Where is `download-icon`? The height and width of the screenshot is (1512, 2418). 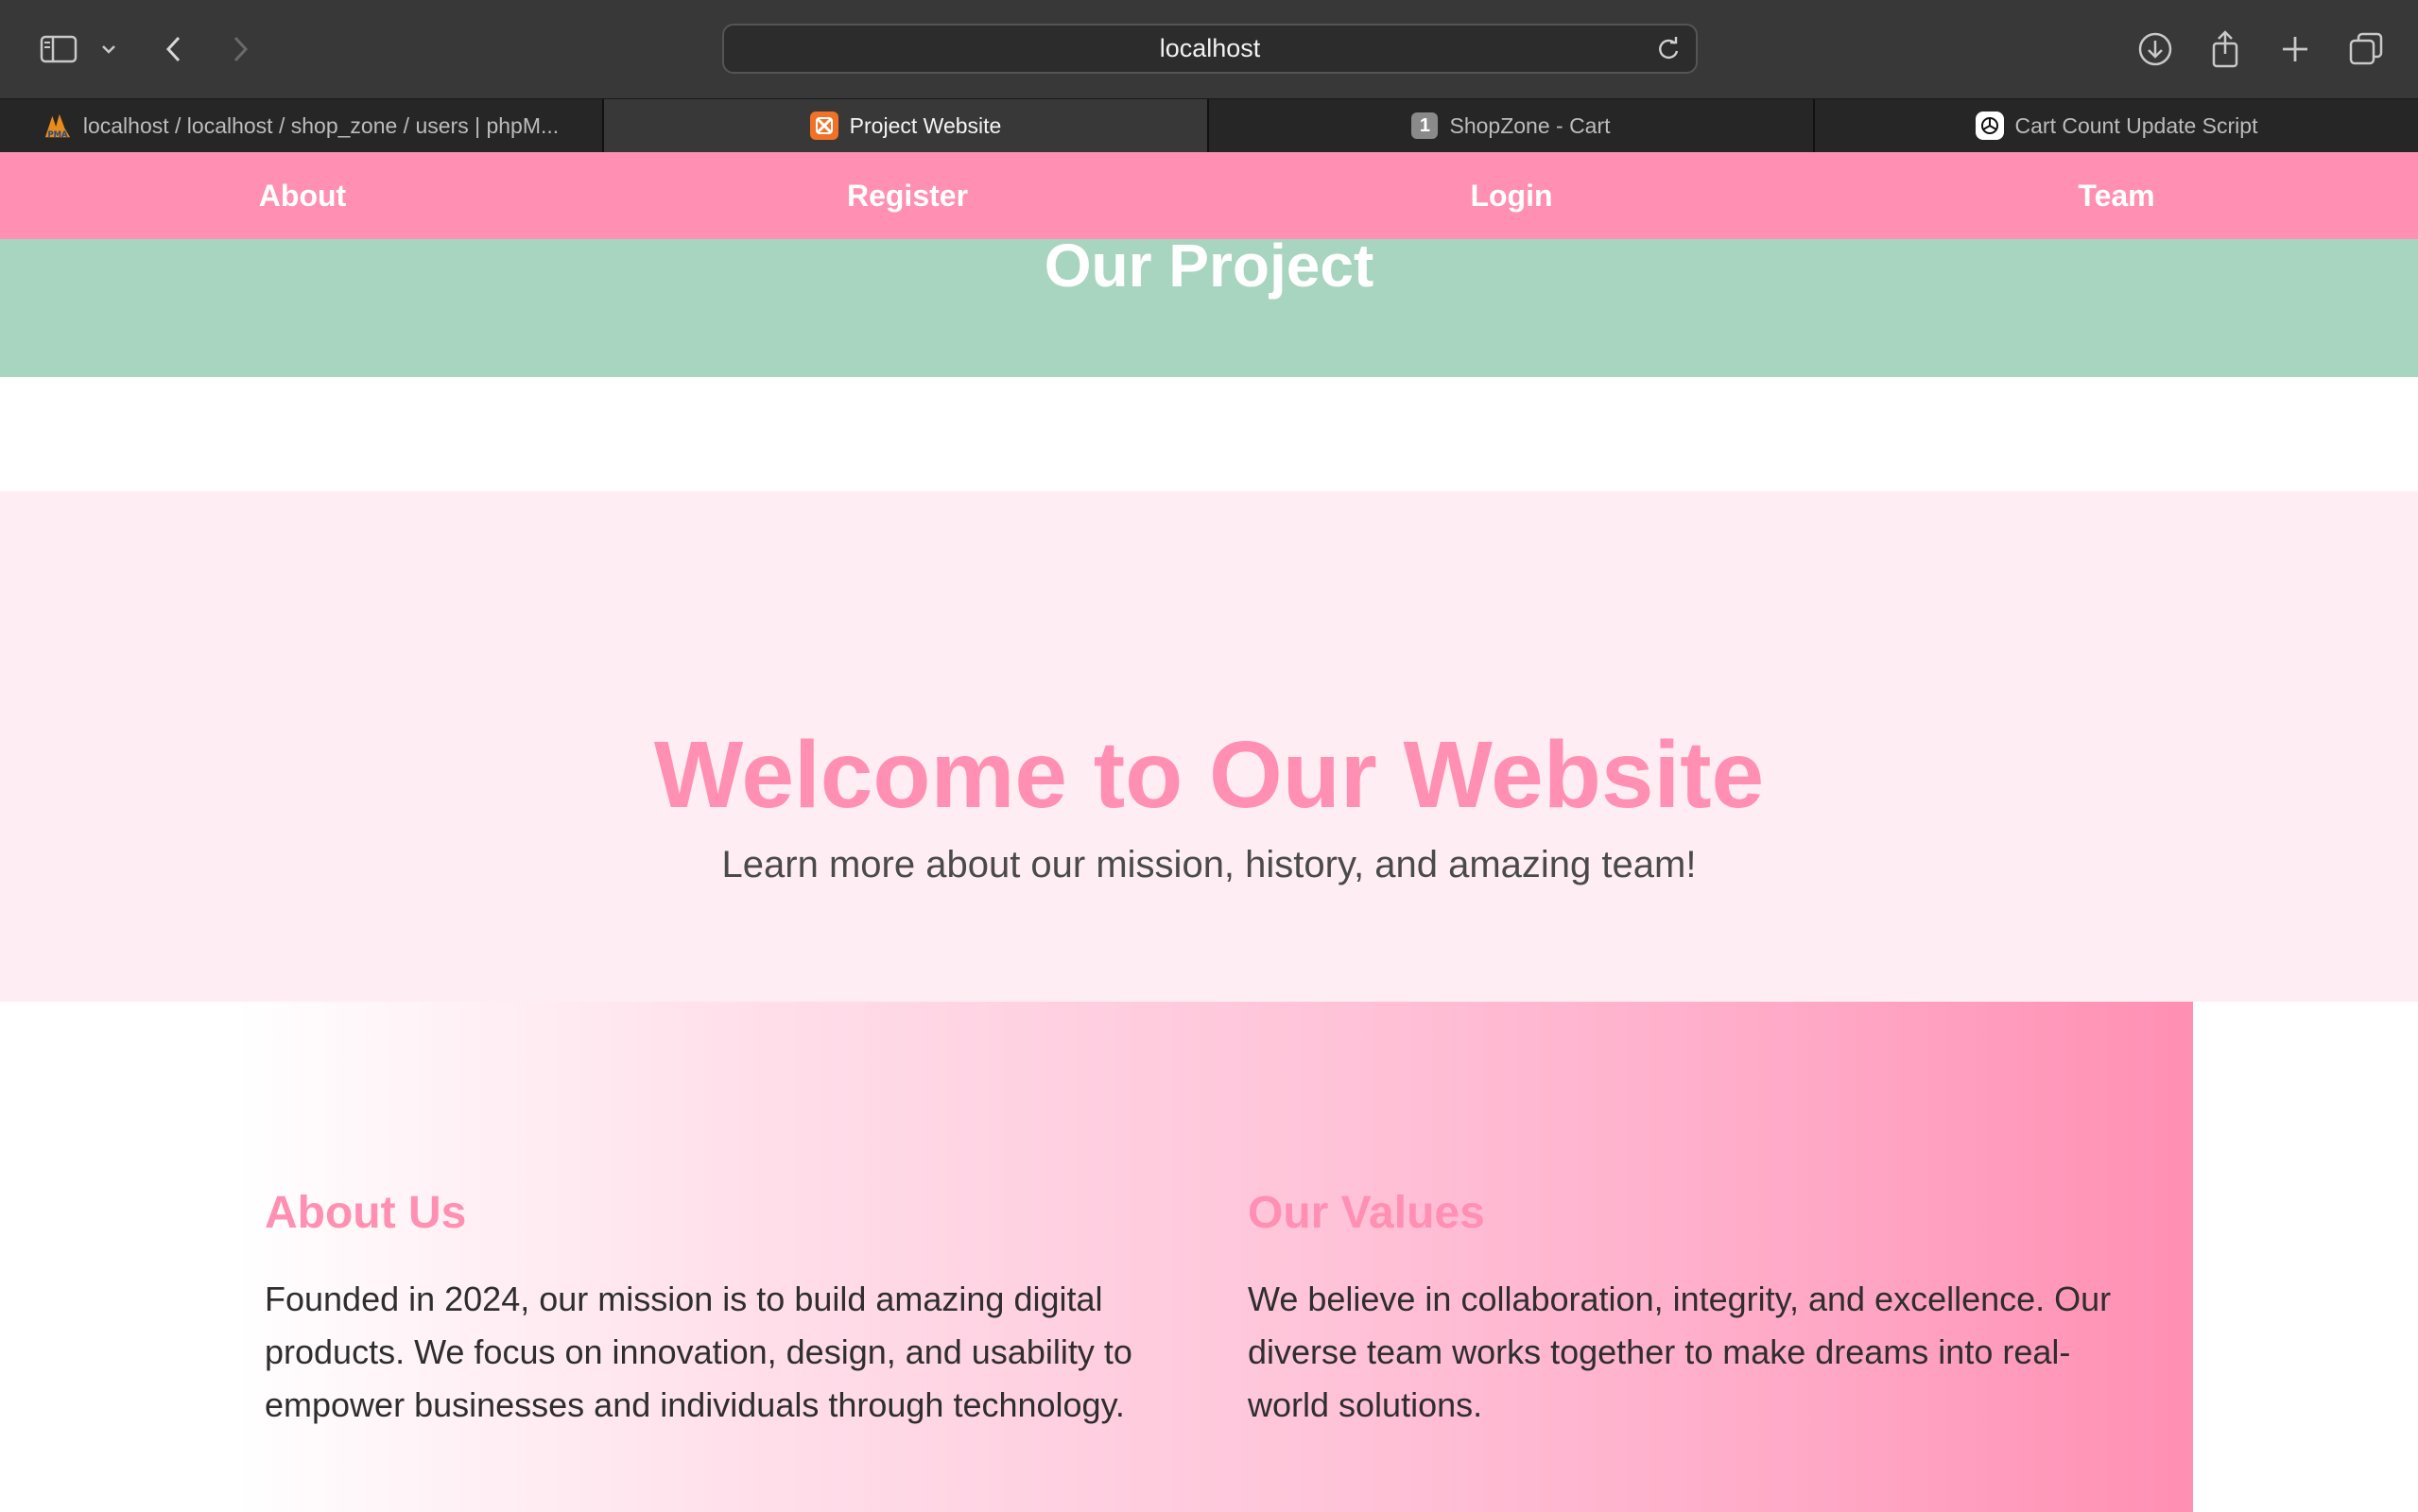
download-icon is located at coordinates (2155, 49).